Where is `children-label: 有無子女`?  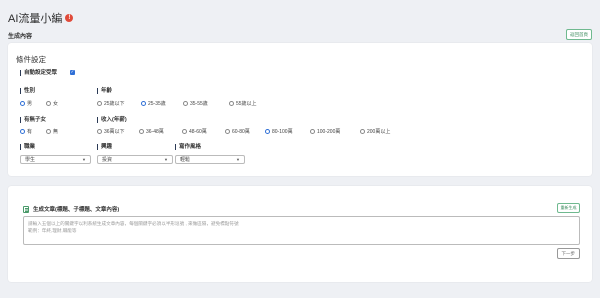 children-label: 有無子女 is located at coordinates (33, 120).